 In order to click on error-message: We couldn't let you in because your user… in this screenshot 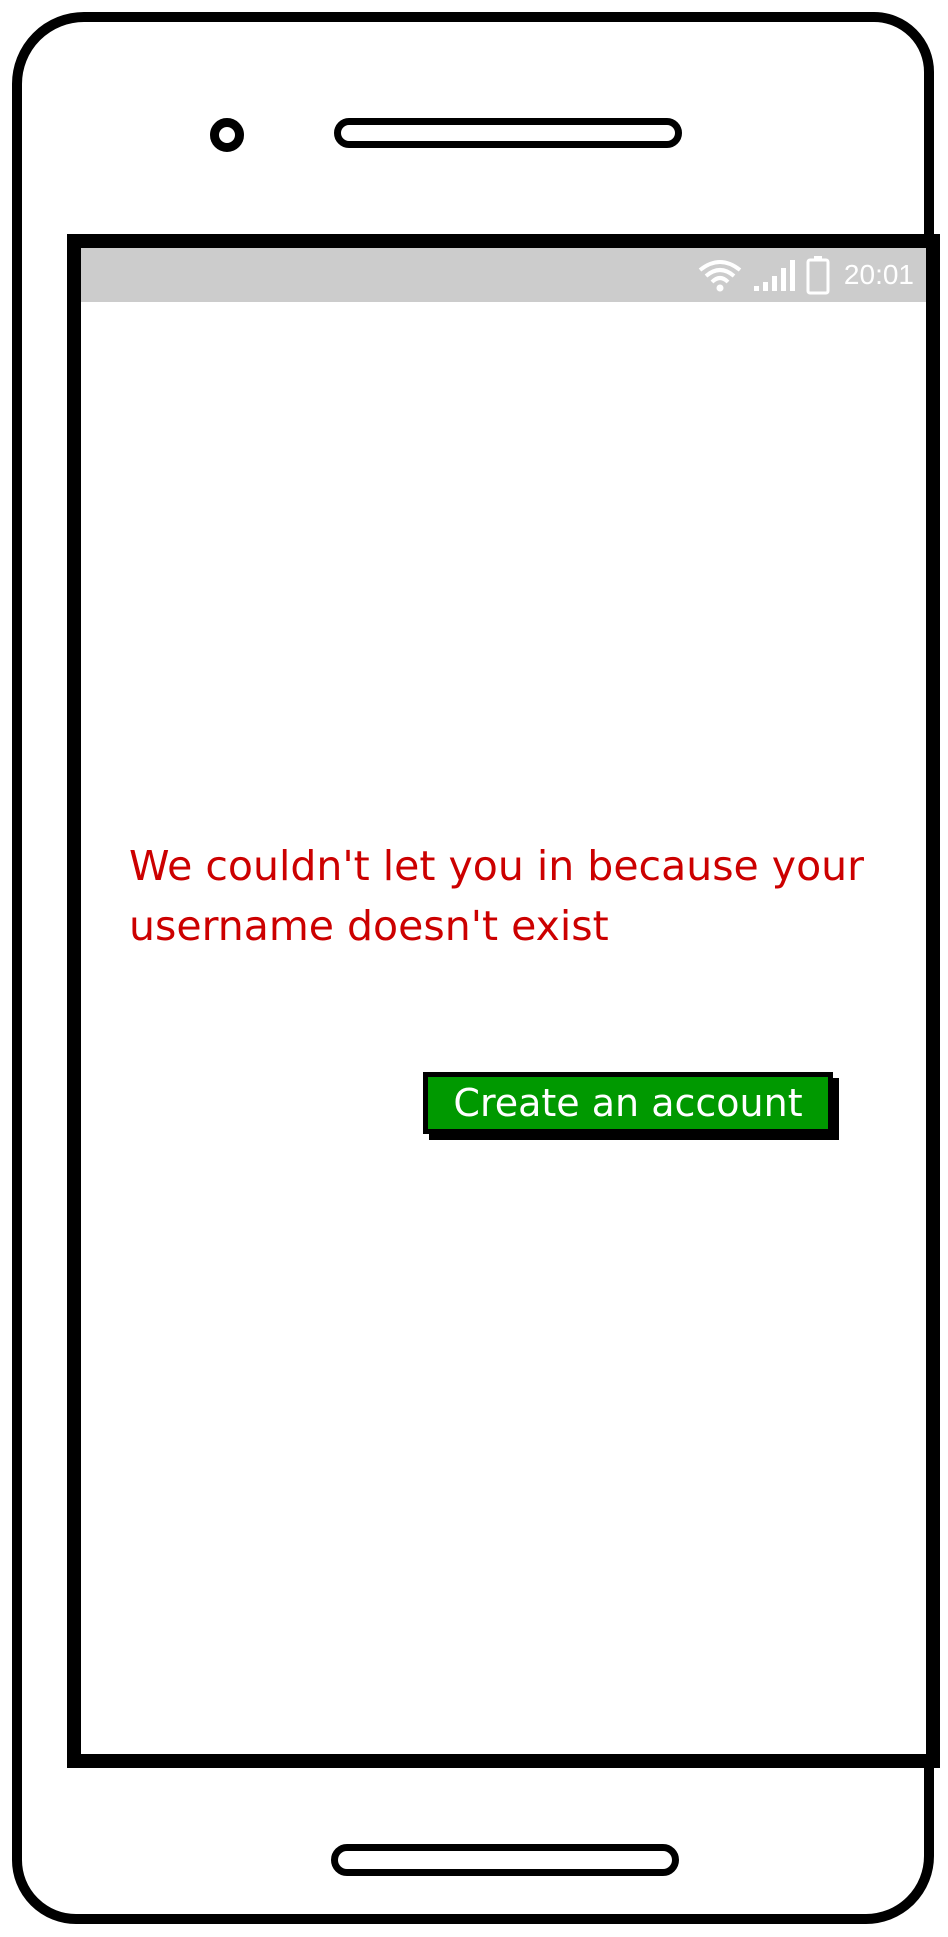, I will do `click(496, 896)`.